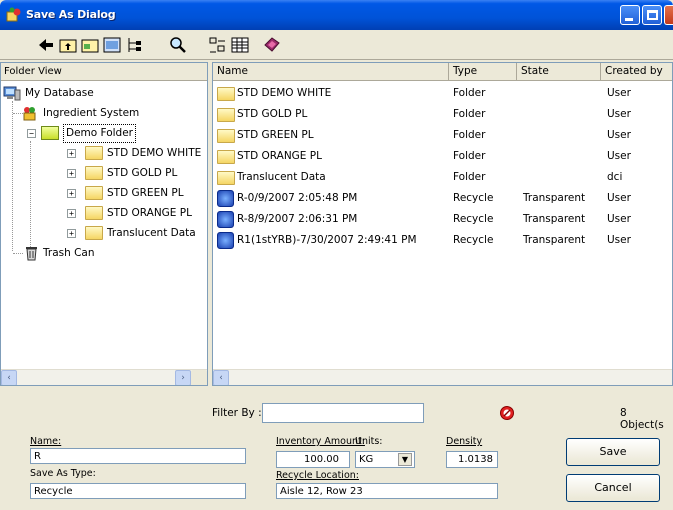 The height and width of the screenshot is (510, 673). What do you see at coordinates (559, 72) in the screenshot?
I see `column-header-state: State` at bounding box center [559, 72].